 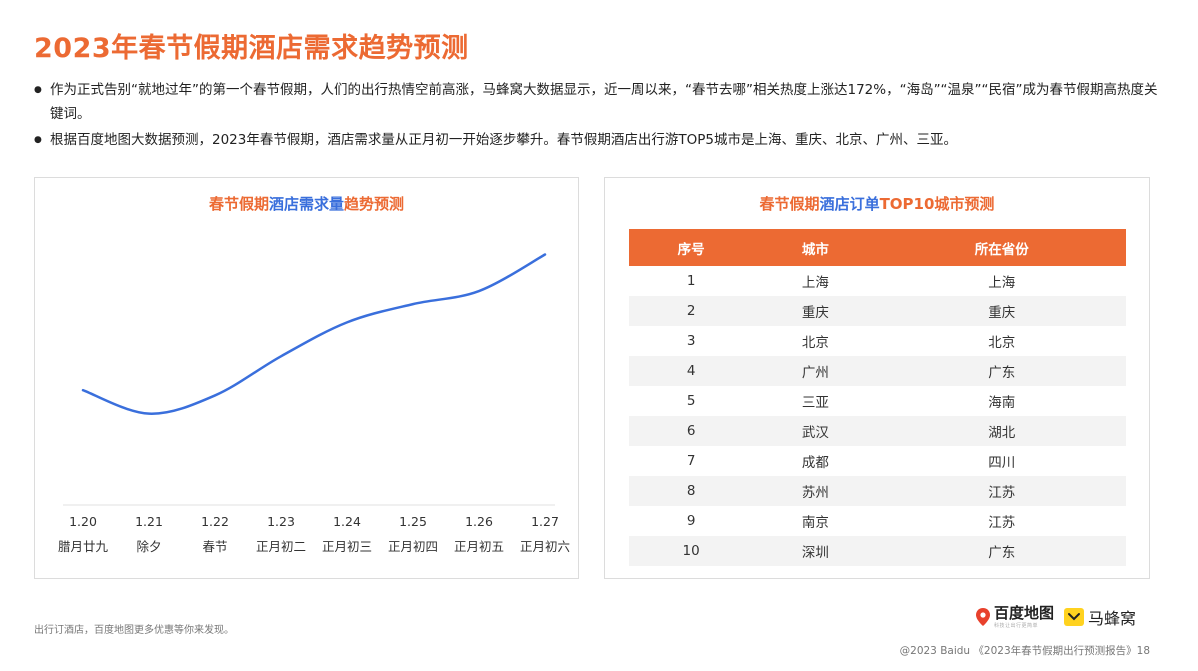 What do you see at coordinates (1001, 311) in the screenshot?
I see `cell-province: 重庆` at bounding box center [1001, 311].